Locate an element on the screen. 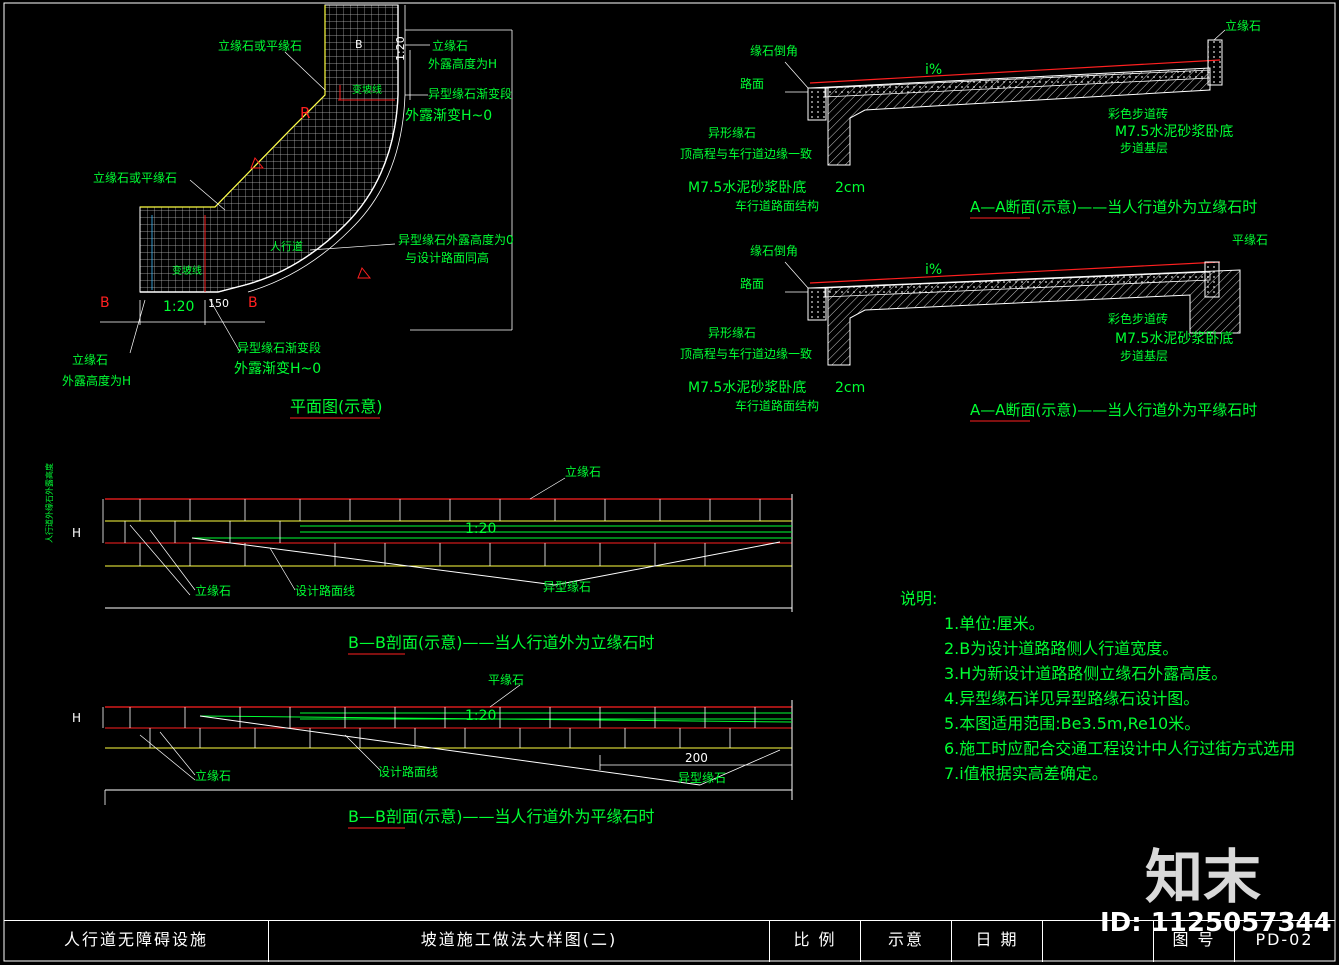 This screenshot has height=965, width=1339. aa2-slope: i% is located at coordinates (933, 270).